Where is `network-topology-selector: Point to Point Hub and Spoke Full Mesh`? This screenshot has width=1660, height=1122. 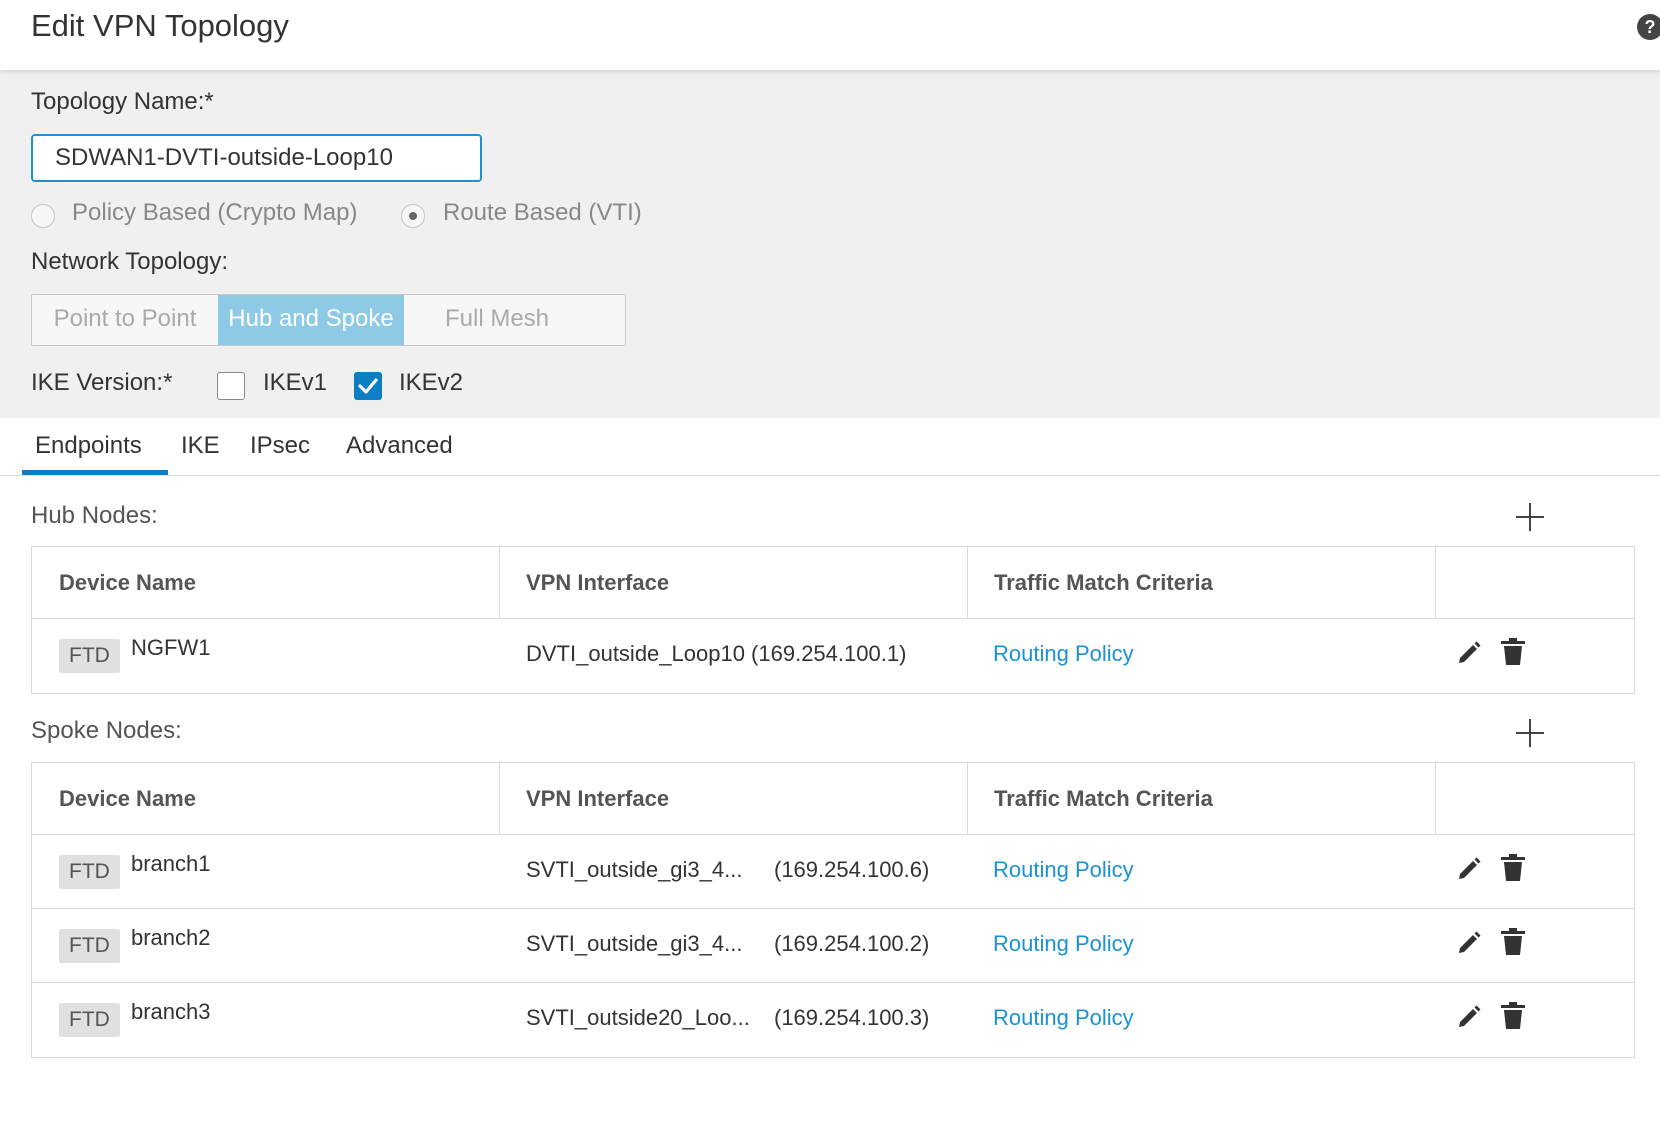
network-topology-selector: Point to Point Hub and Spoke Full Mesh is located at coordinates (328, 320).